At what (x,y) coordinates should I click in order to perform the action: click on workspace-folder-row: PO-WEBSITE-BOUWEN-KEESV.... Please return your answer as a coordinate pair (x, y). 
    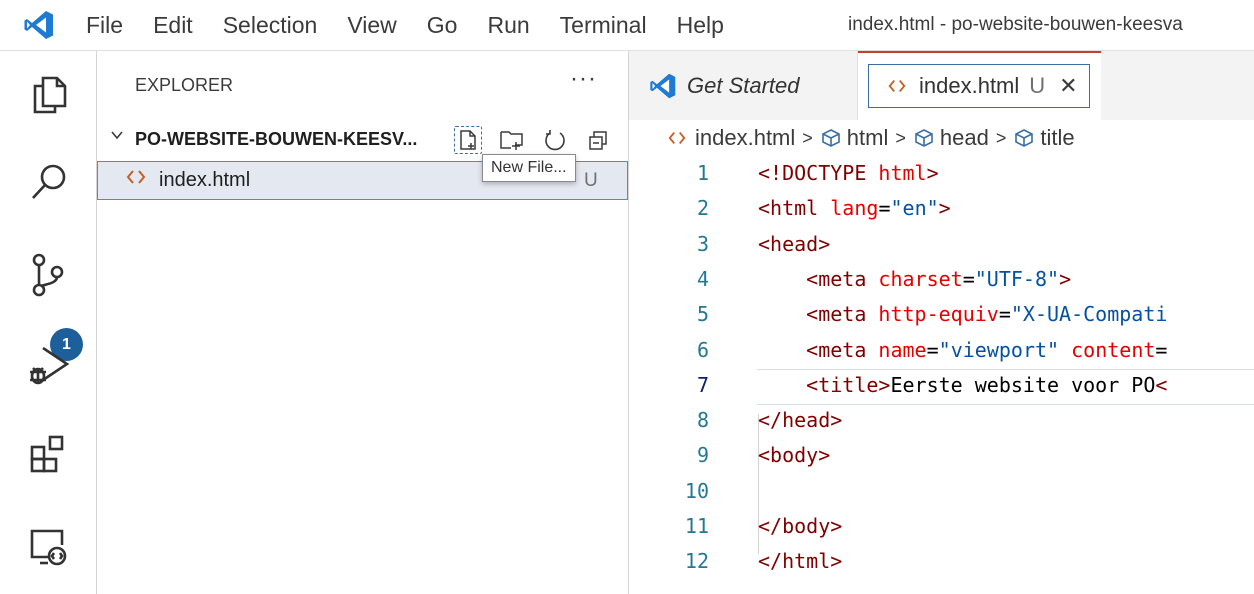
    Looking at the image, I should click on (362, 139).